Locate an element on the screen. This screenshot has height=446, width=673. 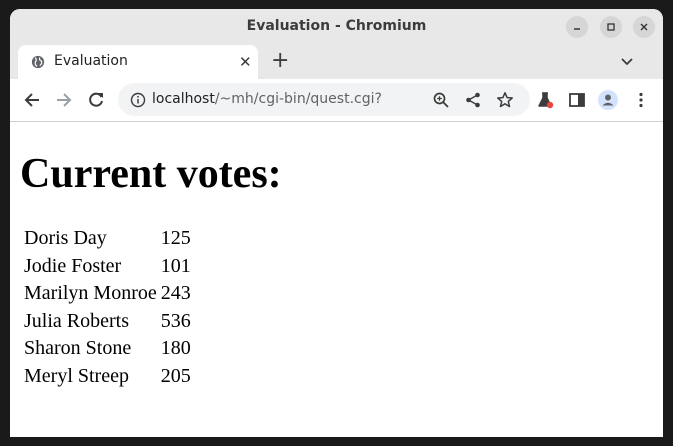
table-row: Marilyn Monroe 243 is located at coordinates (107, 294).